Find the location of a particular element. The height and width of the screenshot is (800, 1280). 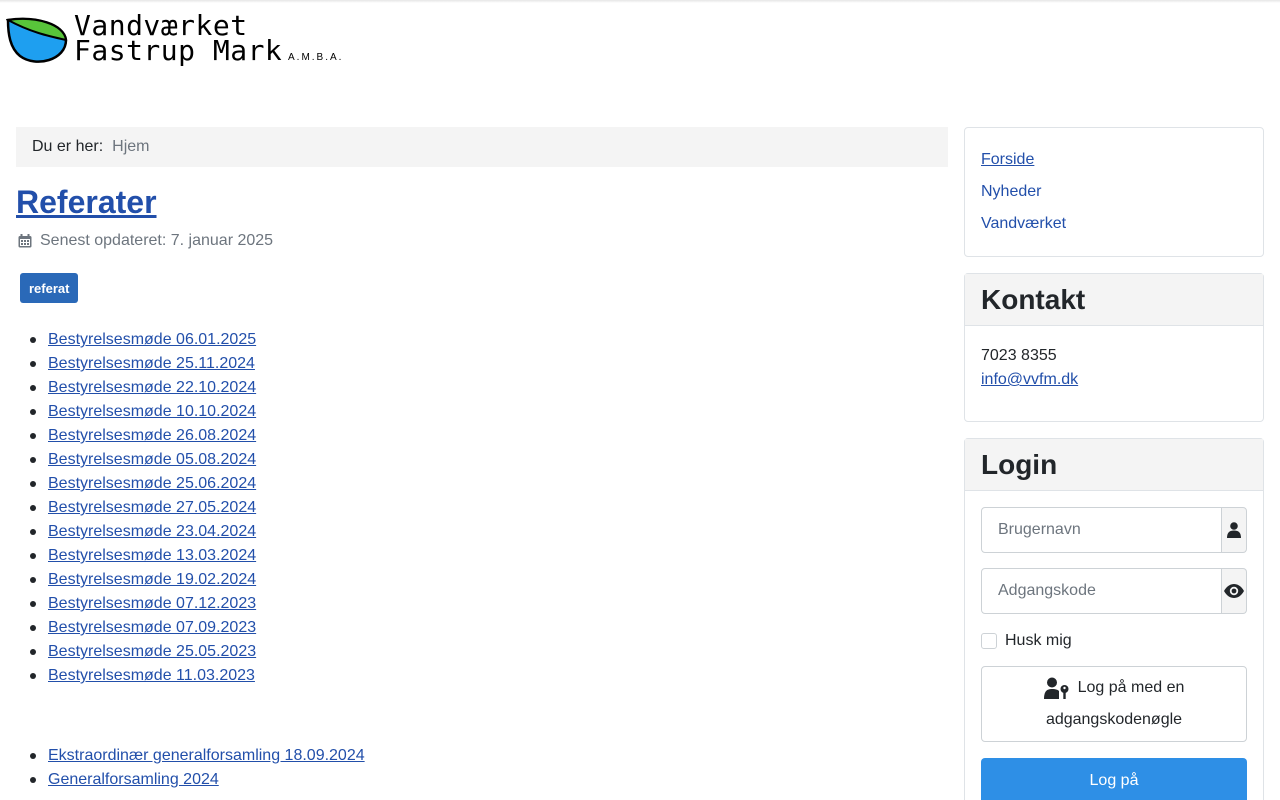

list-item: Bestyrelsesmøde 10.10.2024 is located at coordinates (142, 412).